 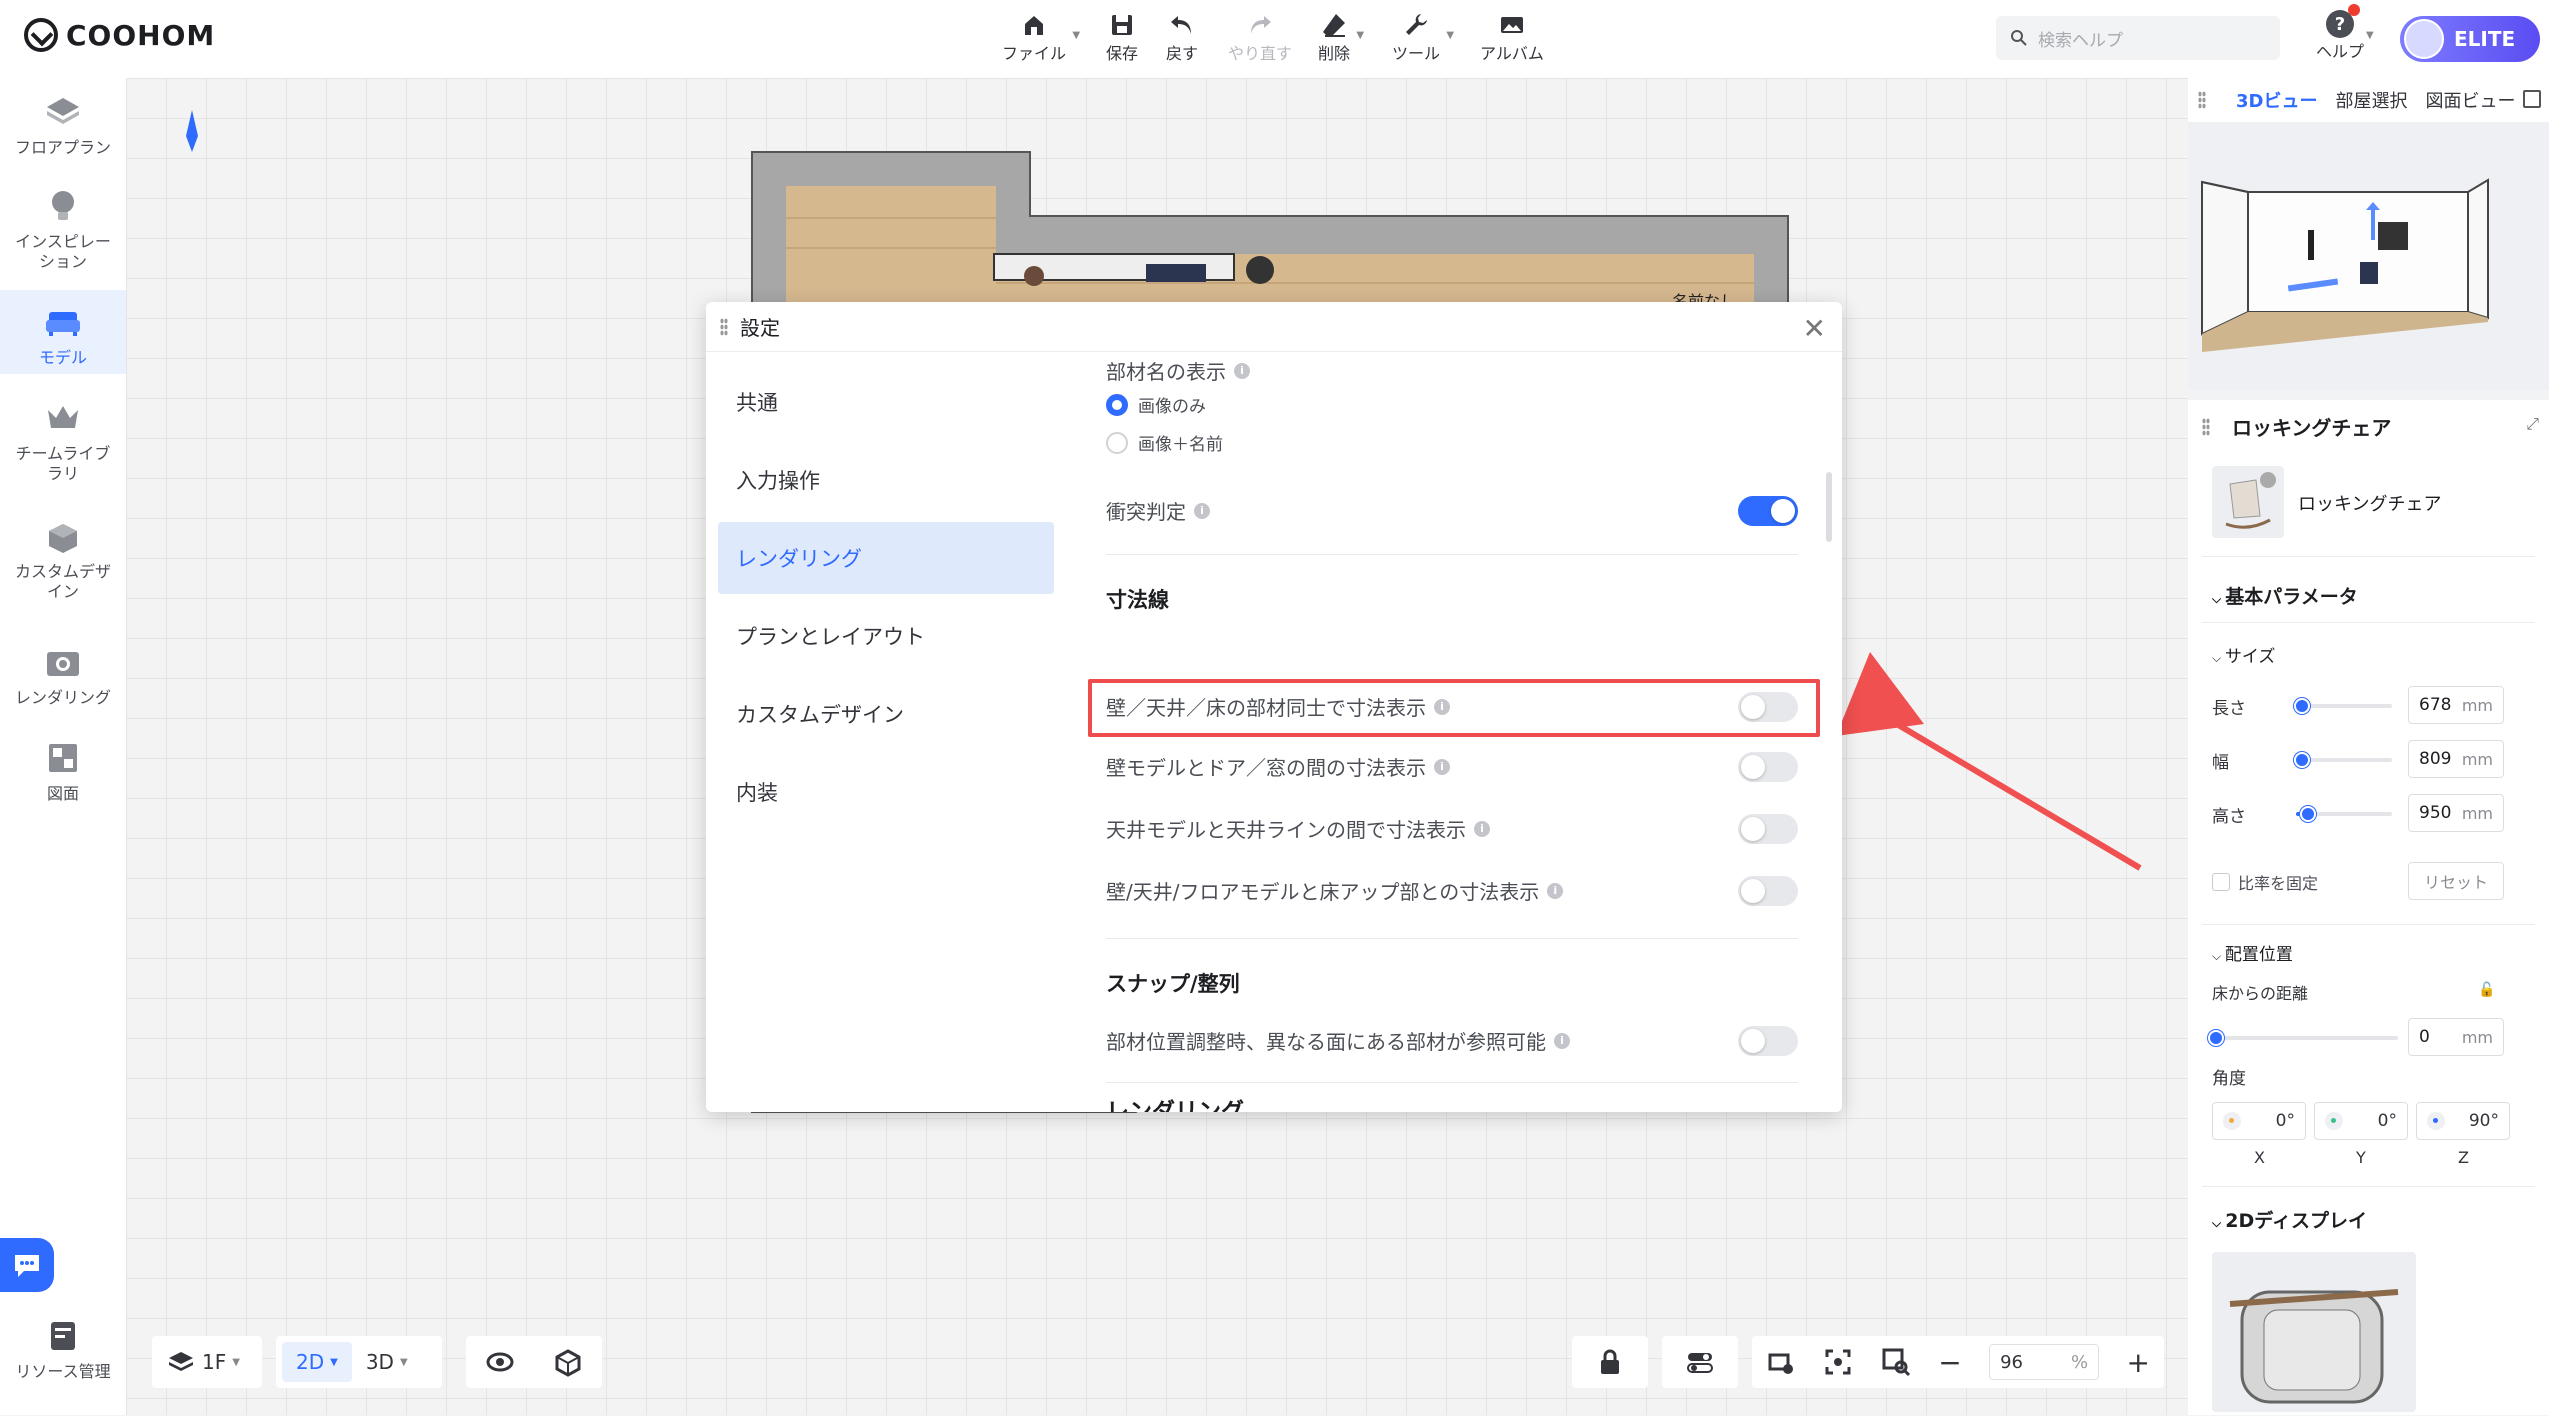 I want to click on reset-button: リセット, so click(x=2456, y=881).